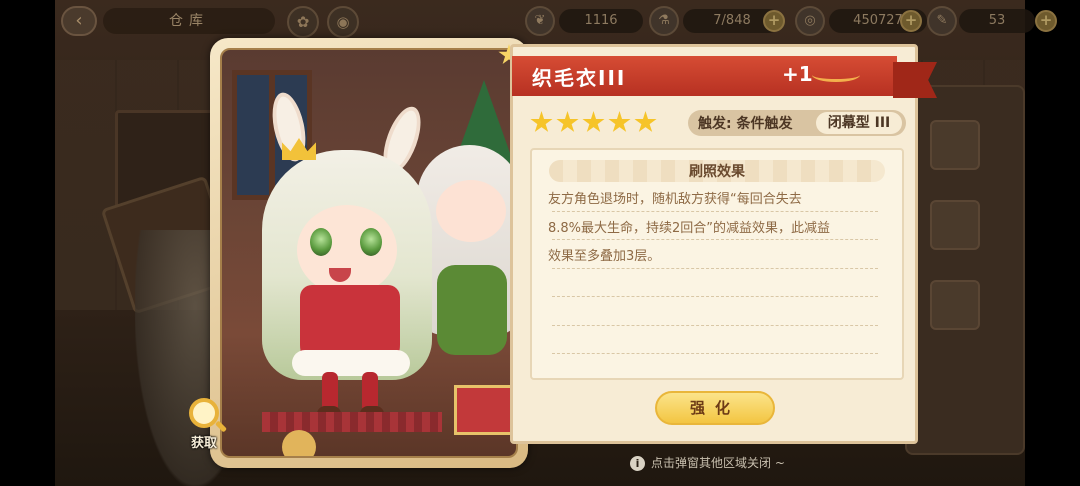 The height and width of the screenshot is (486, 1080). I want to click on close-hint: i 点击弹窗其他区域关闭 ~, so click(707, 462).